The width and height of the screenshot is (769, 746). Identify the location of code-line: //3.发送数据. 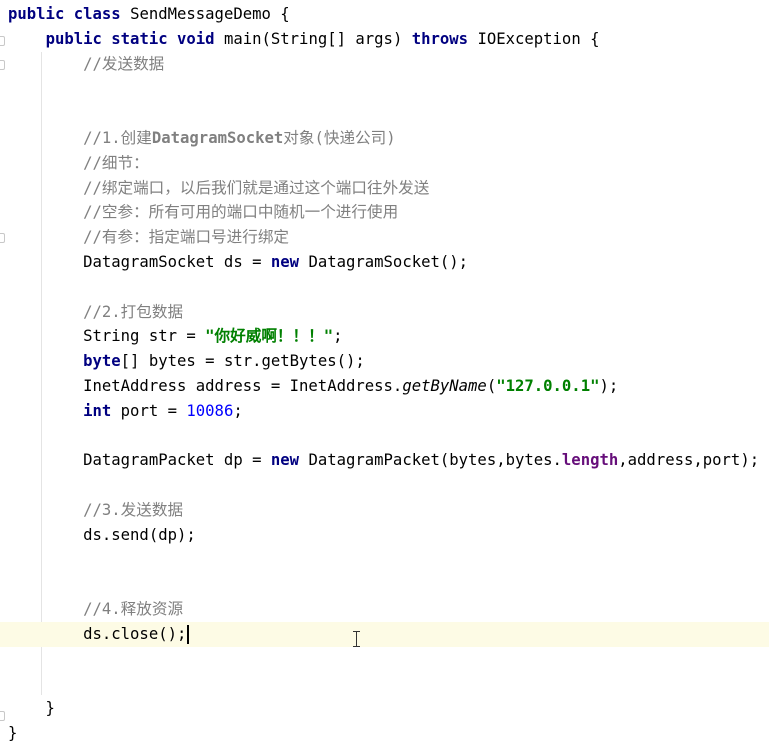
(384, 510).